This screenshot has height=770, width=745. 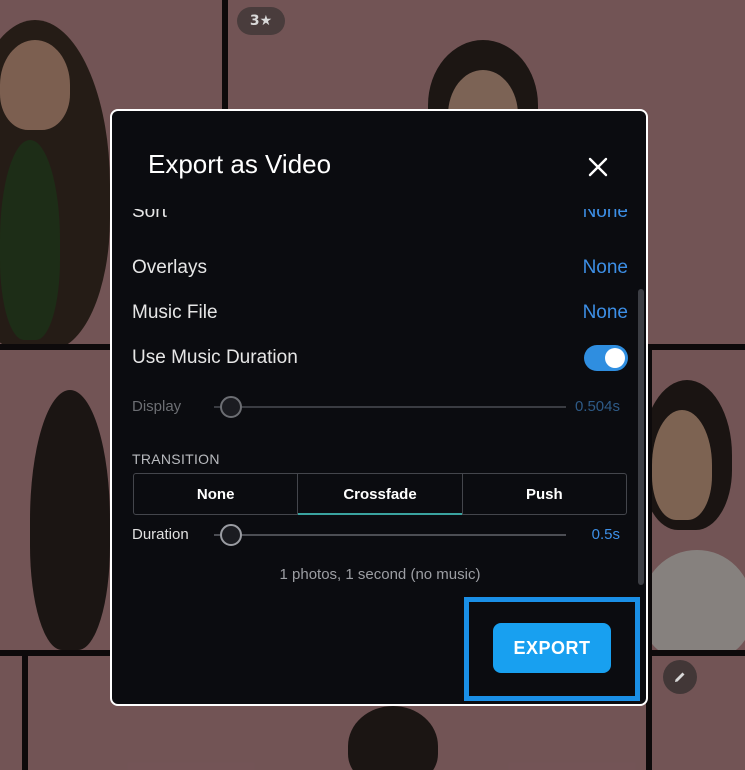 I want to click on close-button, so click(x=598, y=167).